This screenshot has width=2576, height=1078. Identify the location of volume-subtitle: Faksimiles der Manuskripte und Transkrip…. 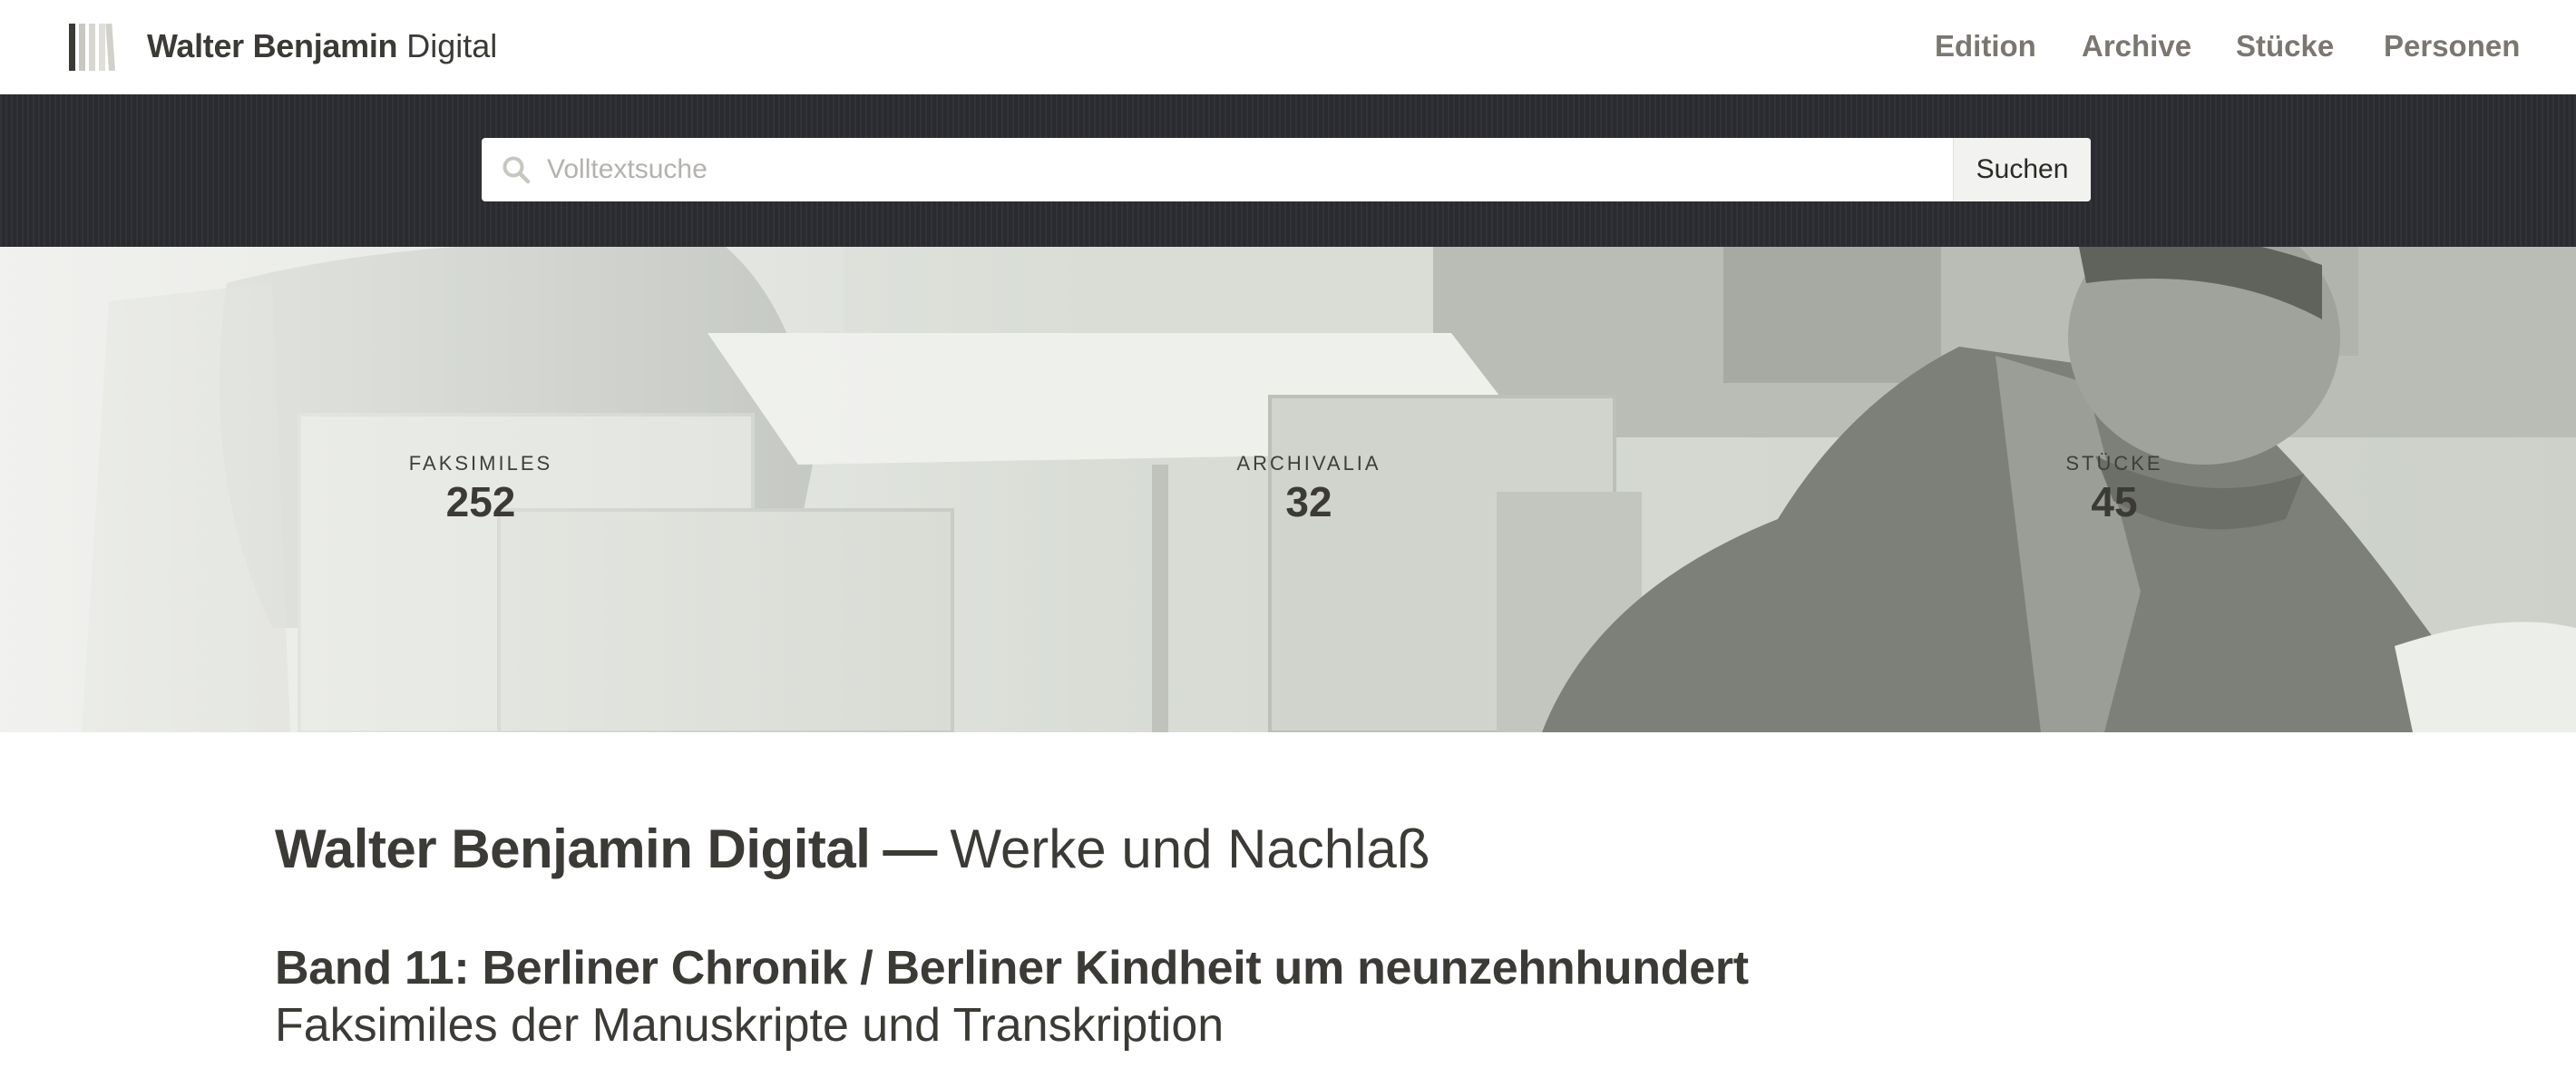
(750, 1025).